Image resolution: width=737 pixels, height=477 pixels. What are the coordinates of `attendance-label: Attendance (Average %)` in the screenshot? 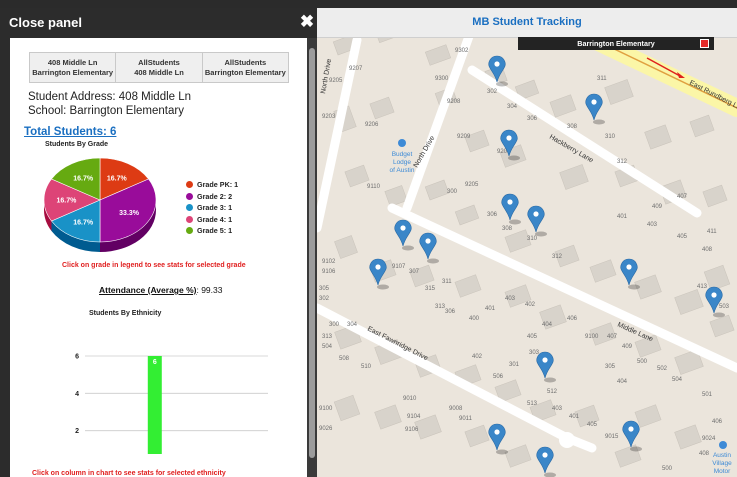 It's located at (148, 290).